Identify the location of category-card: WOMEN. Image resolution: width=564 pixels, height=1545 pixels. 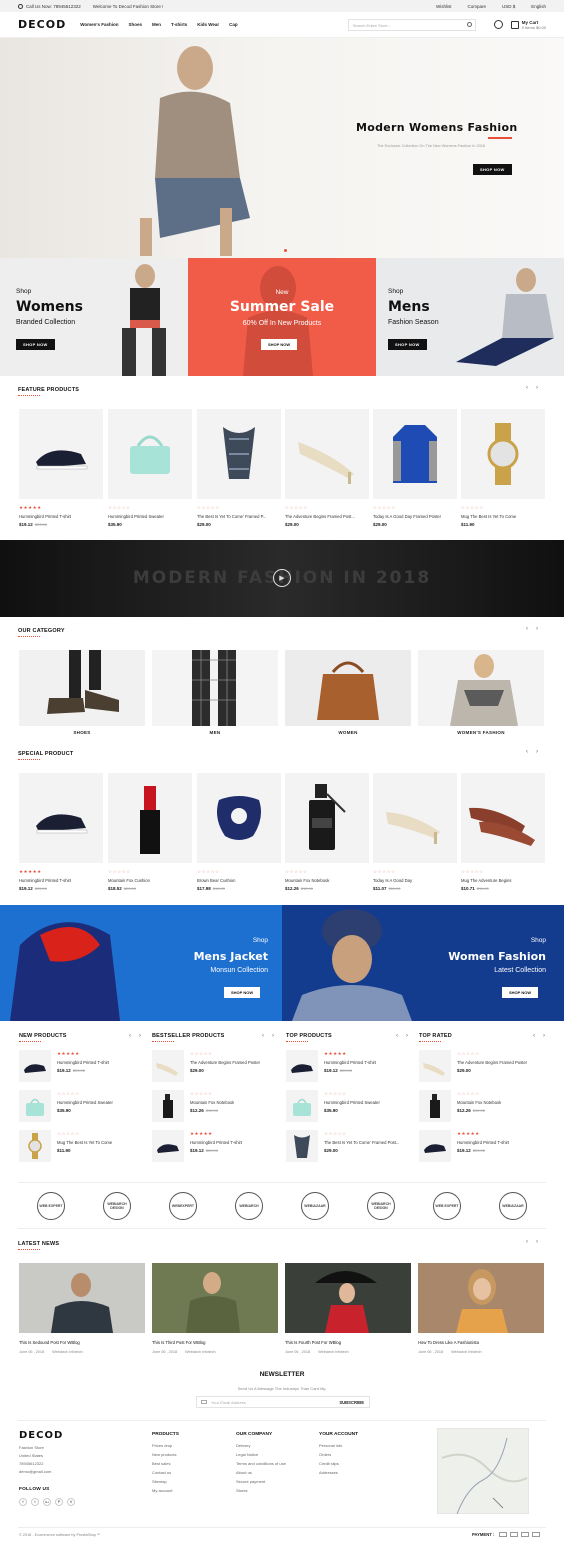
(348, 692).